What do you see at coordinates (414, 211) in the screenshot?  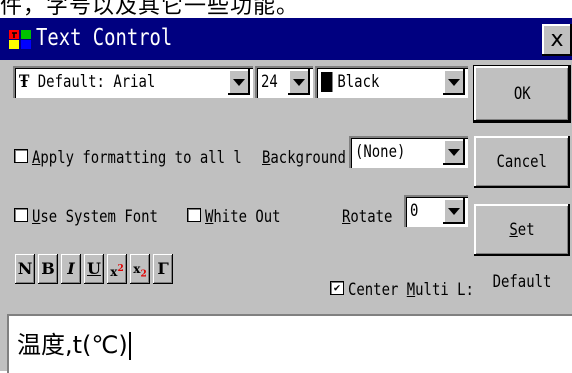 I see `rotate-select-value: 0` at bounding box center [414, 211].